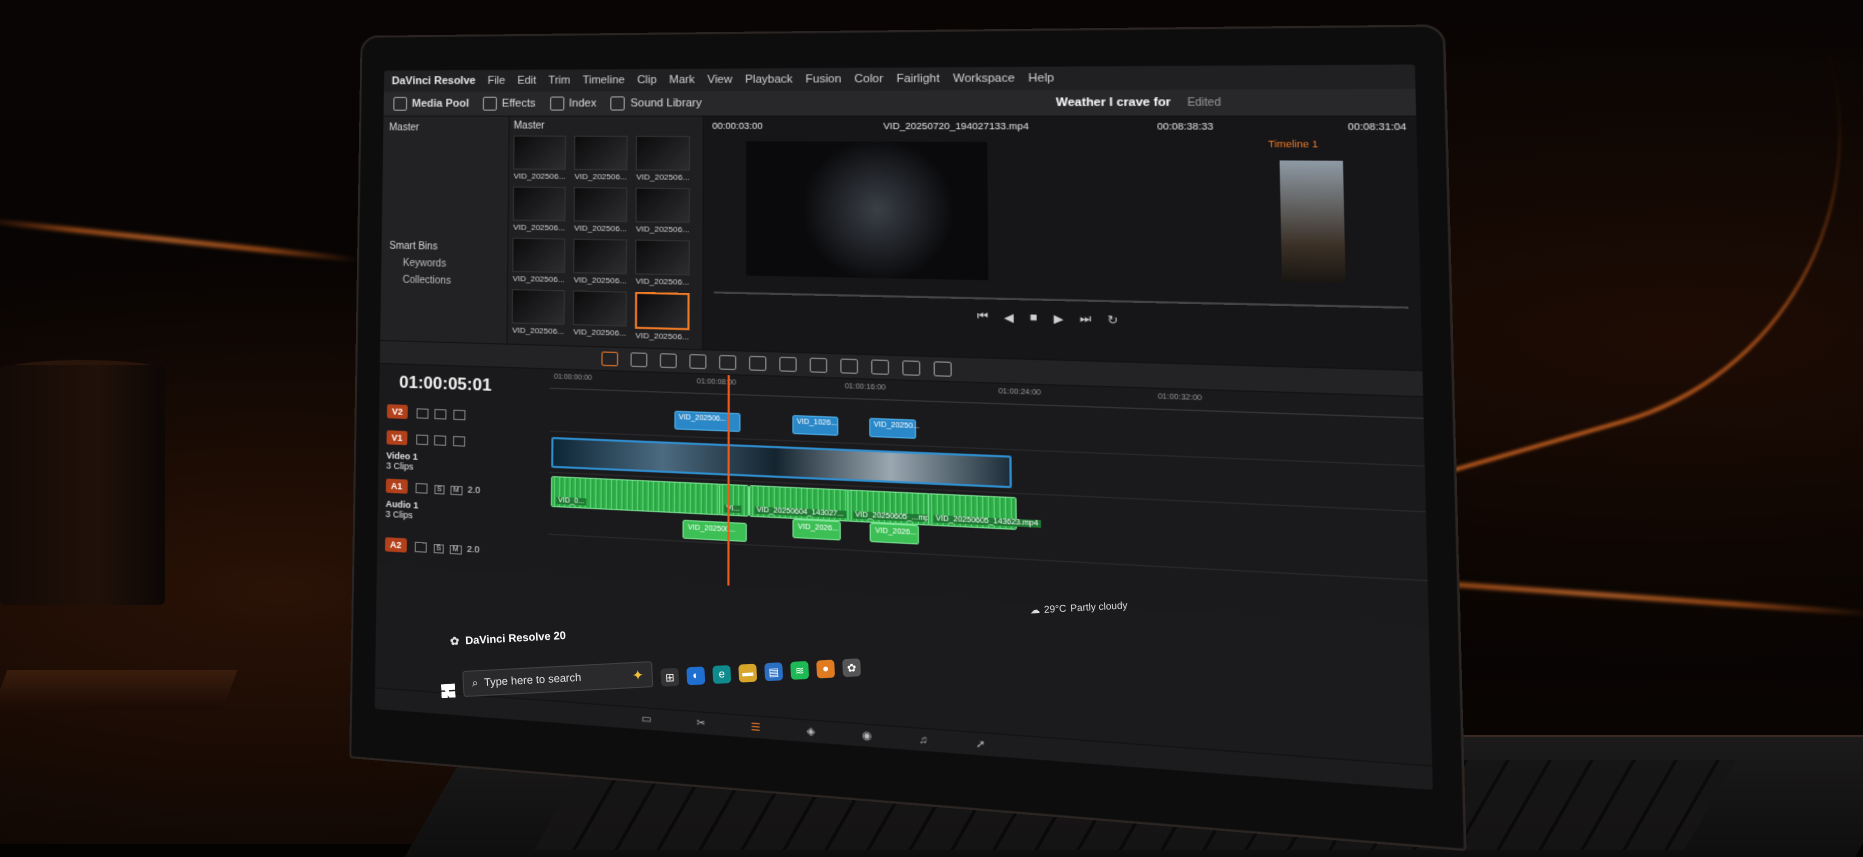 The image size is (1863, 857). What do you see at coordinates (526, 81) in the screenshot?
I see `menu-edit: Edit` at bounding box center [526, 81].